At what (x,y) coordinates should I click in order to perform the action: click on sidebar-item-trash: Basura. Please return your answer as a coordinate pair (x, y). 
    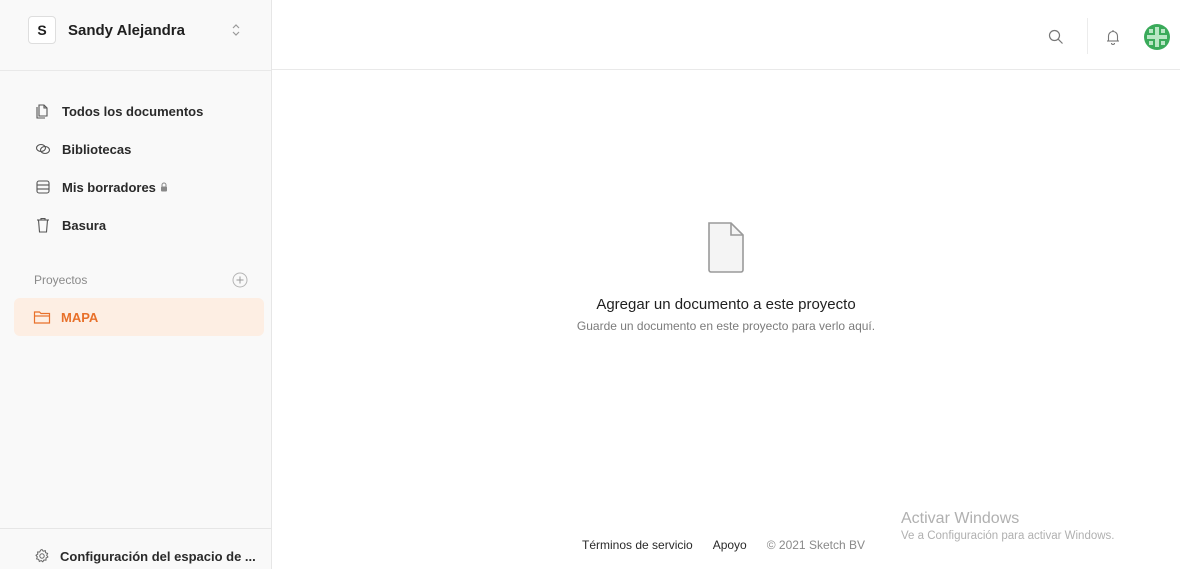
    Looking at the image, I should click on (139, 225).